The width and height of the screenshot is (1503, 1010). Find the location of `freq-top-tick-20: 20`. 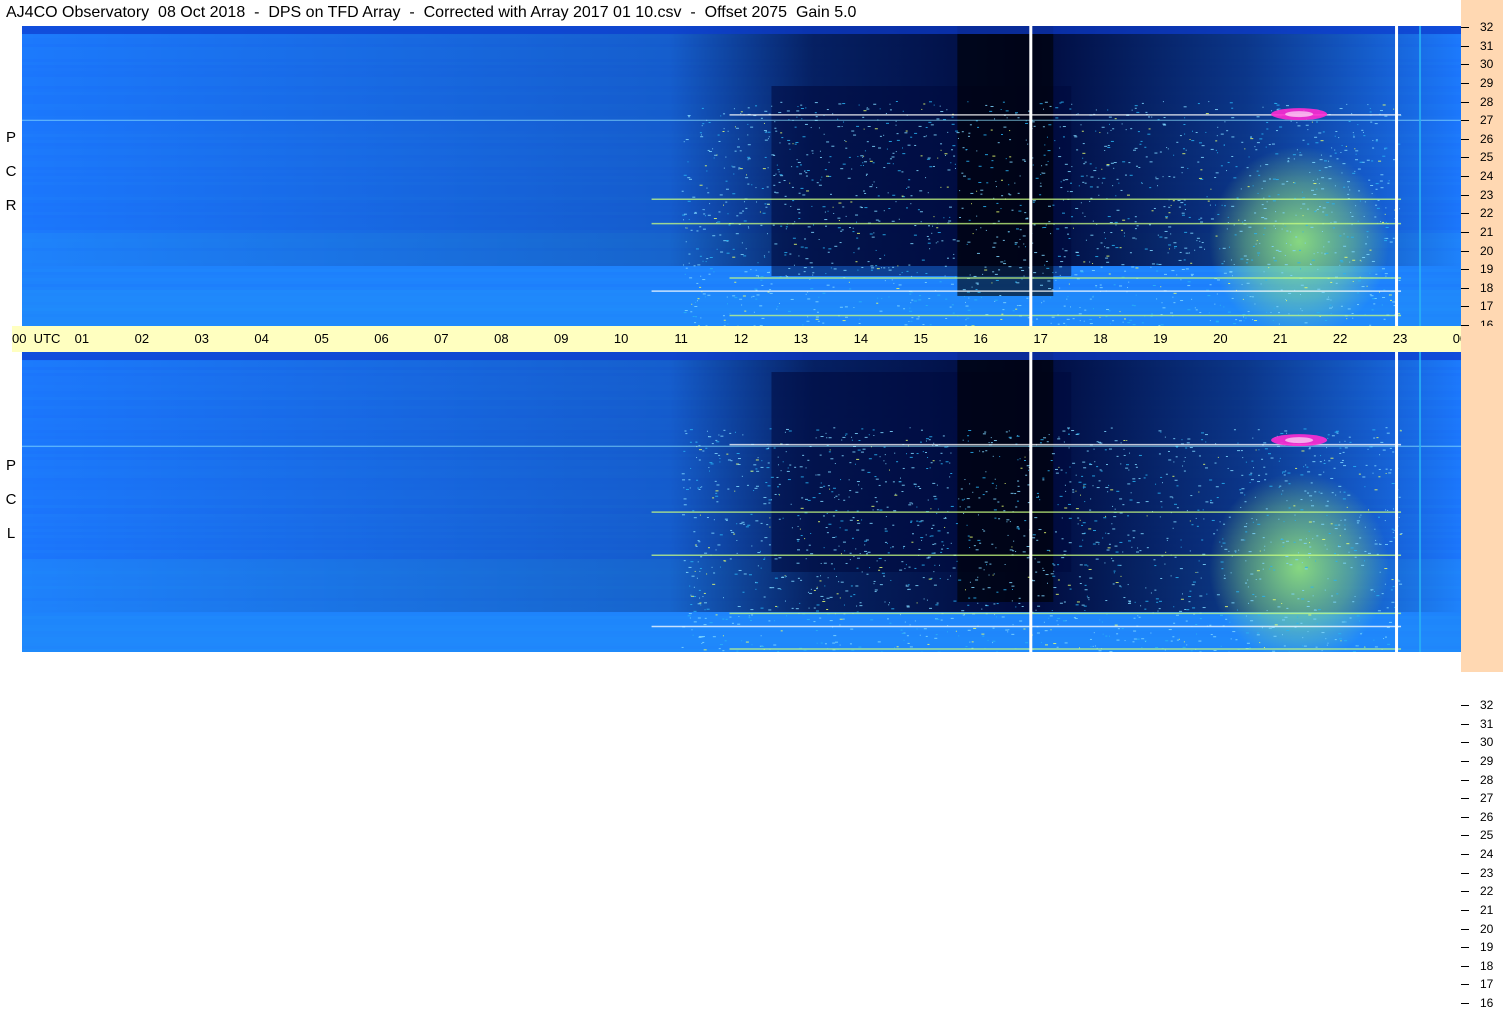

freq-top-tick-20: 20 is located at coordinates (1486, 251).